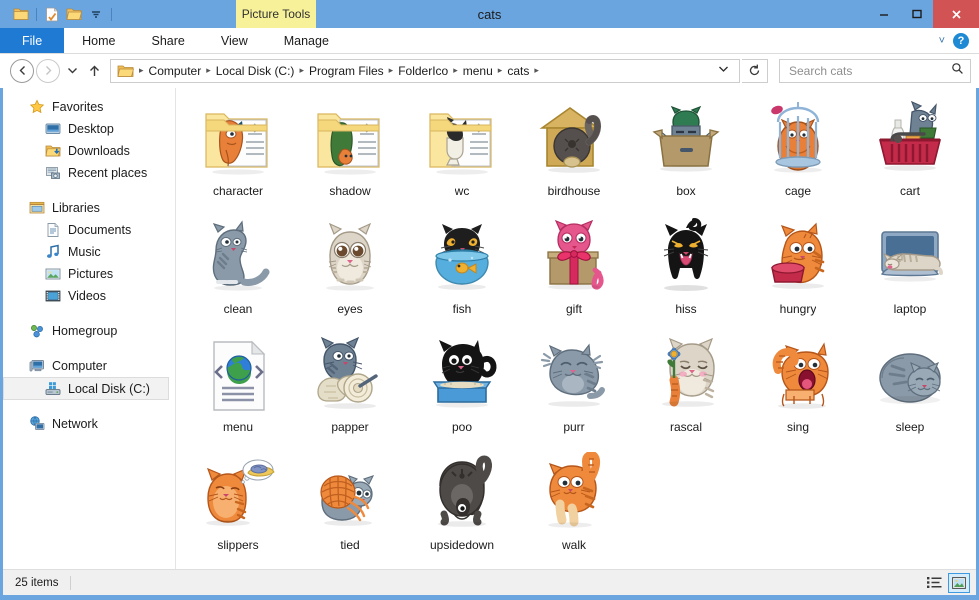 The width and height of the screenshot is (979, 600). I want to click on file-item-sleep: sleep, so click(910, 387).